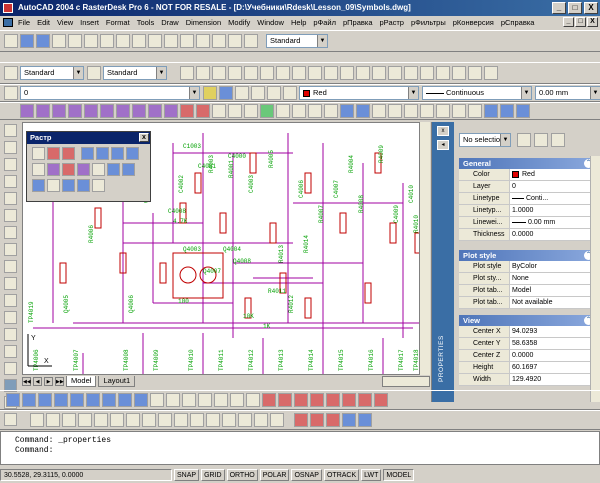 This screenshot has height=483, width=600. I want to click on zoom-window-icon, so click(411, 73).